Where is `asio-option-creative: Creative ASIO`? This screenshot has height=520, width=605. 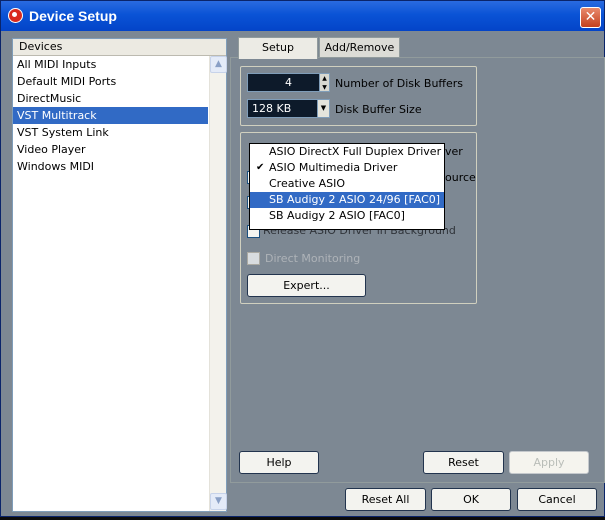 asio-option-creative: Creative ASIO is located at coordinates (347, 184).